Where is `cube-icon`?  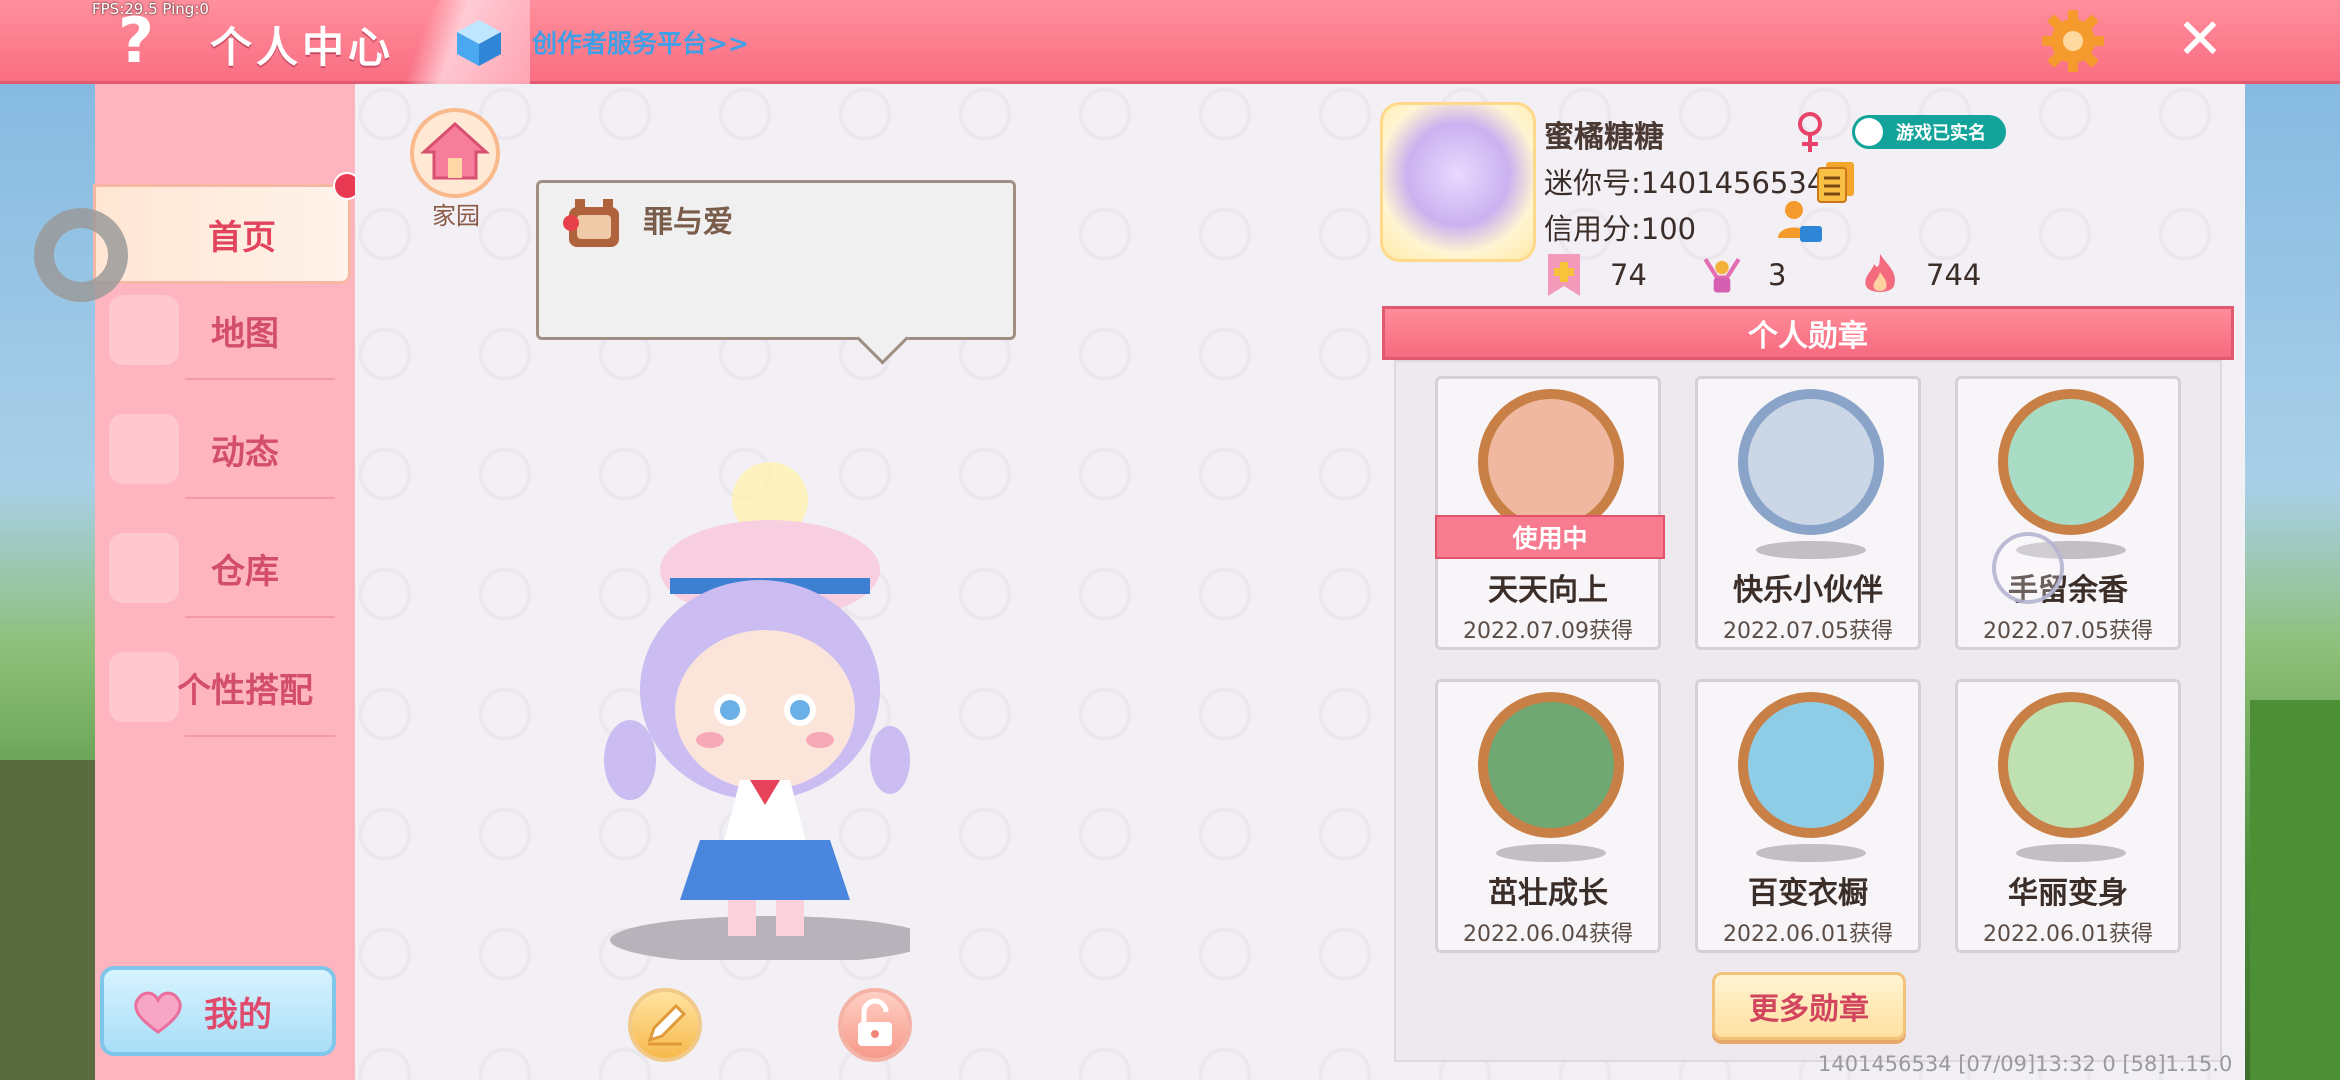 cube-icon is located at coordinates (479, 43).